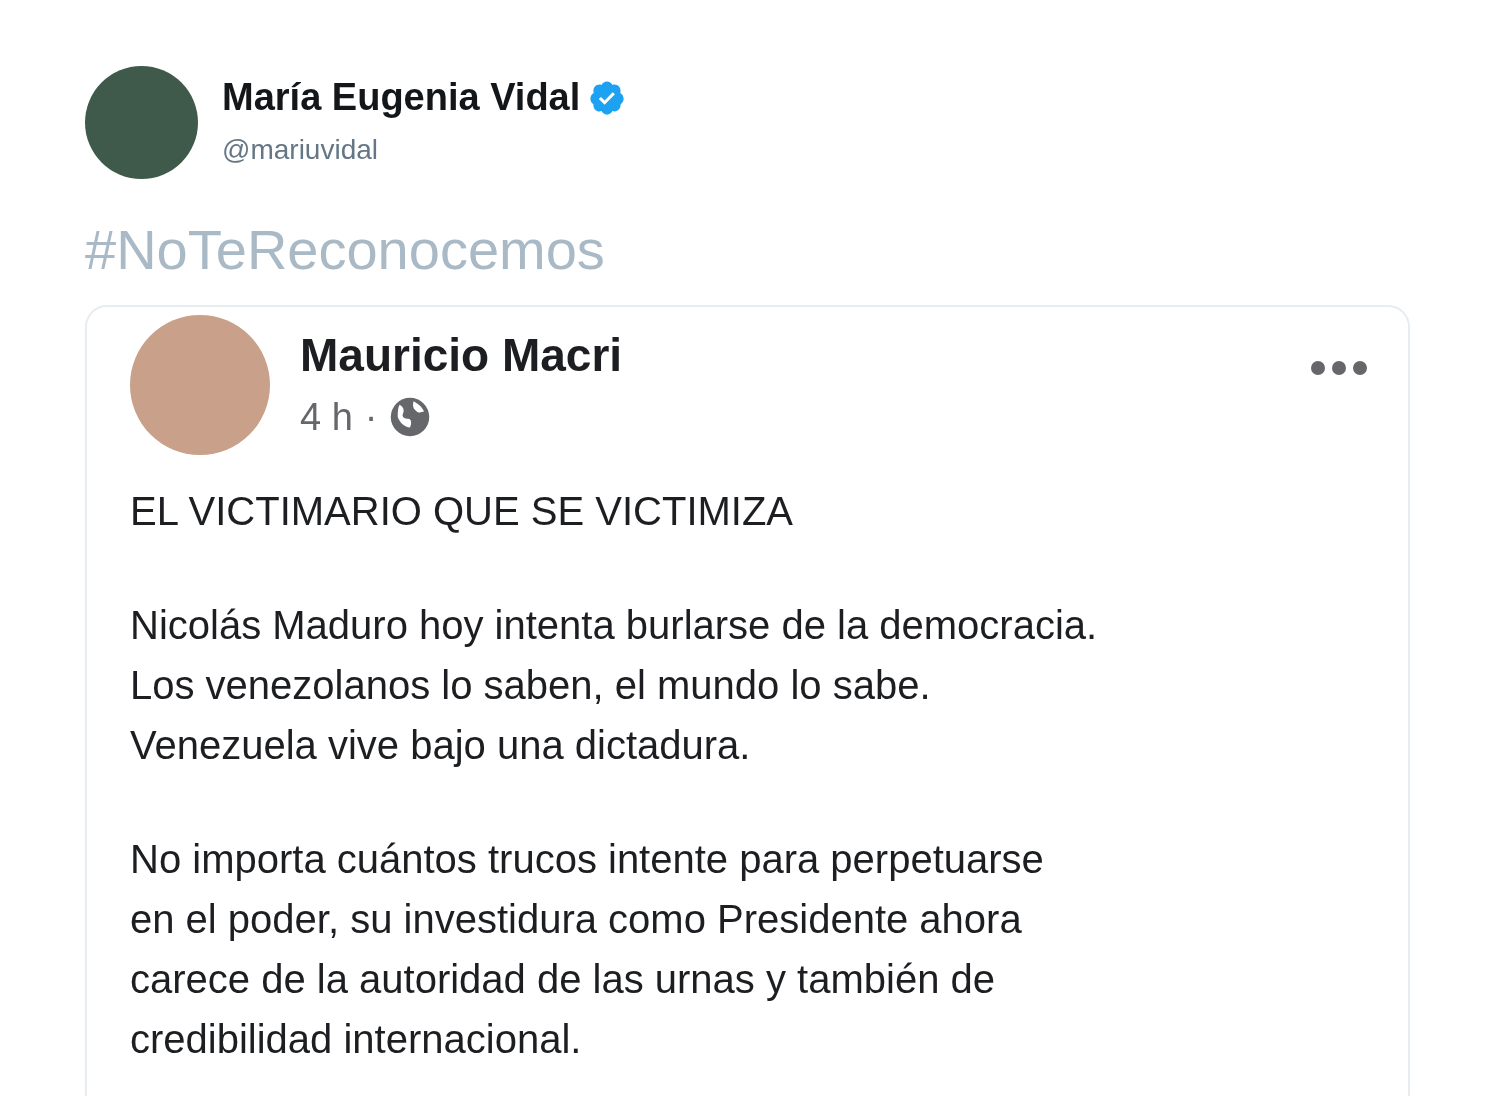  Describe the element at coordinates (614, 625) in the screenshot. I see `post-text-line: Nicolás Maduro hoy intenta burlarse de la democracia.` at that location.